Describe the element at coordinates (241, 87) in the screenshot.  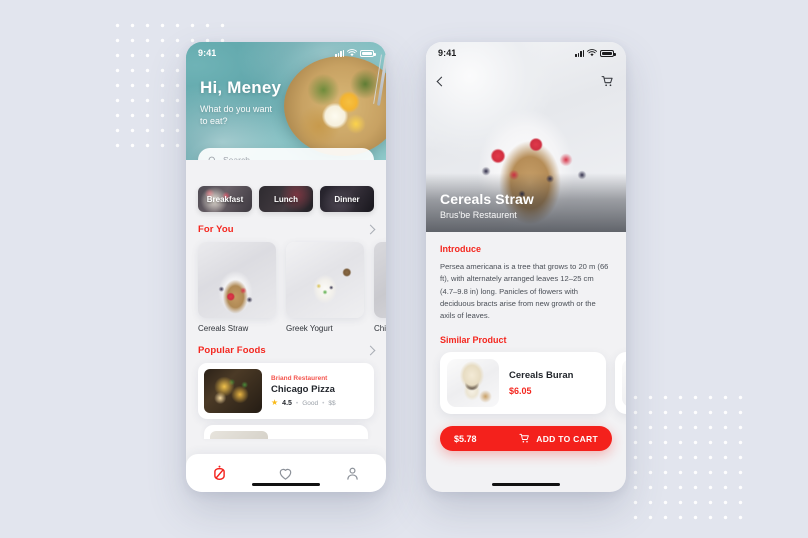
I see `greeting-title: Hi, Meney` at that location.